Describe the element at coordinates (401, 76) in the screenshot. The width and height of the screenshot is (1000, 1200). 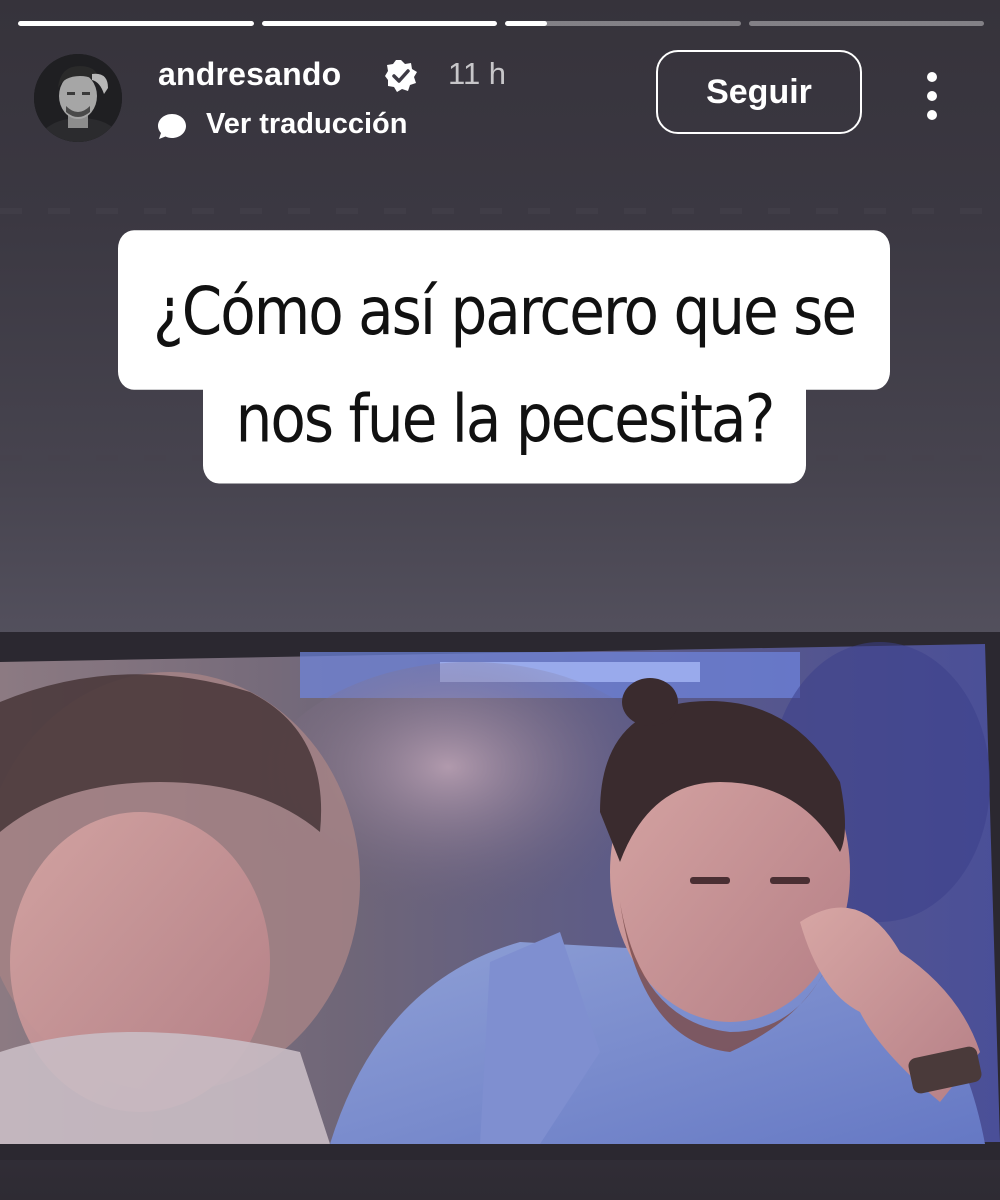
I see `verified-badge-icon` at that location.